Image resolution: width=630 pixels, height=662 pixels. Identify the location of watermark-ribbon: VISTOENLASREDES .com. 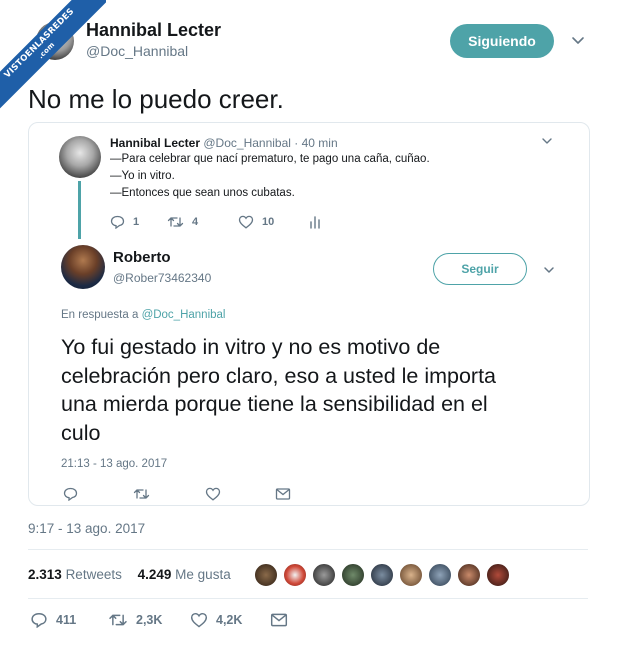
(53, 55).